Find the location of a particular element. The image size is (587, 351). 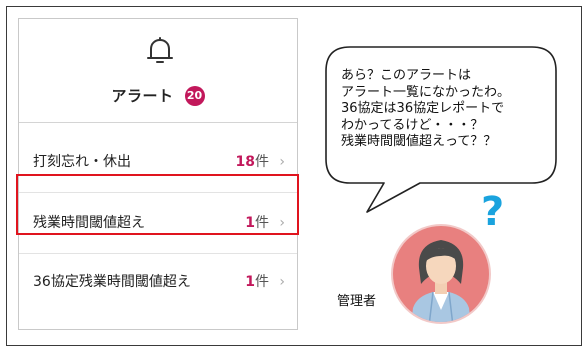

alert-item-count-number: 18 is located at coordinates (245, 162).